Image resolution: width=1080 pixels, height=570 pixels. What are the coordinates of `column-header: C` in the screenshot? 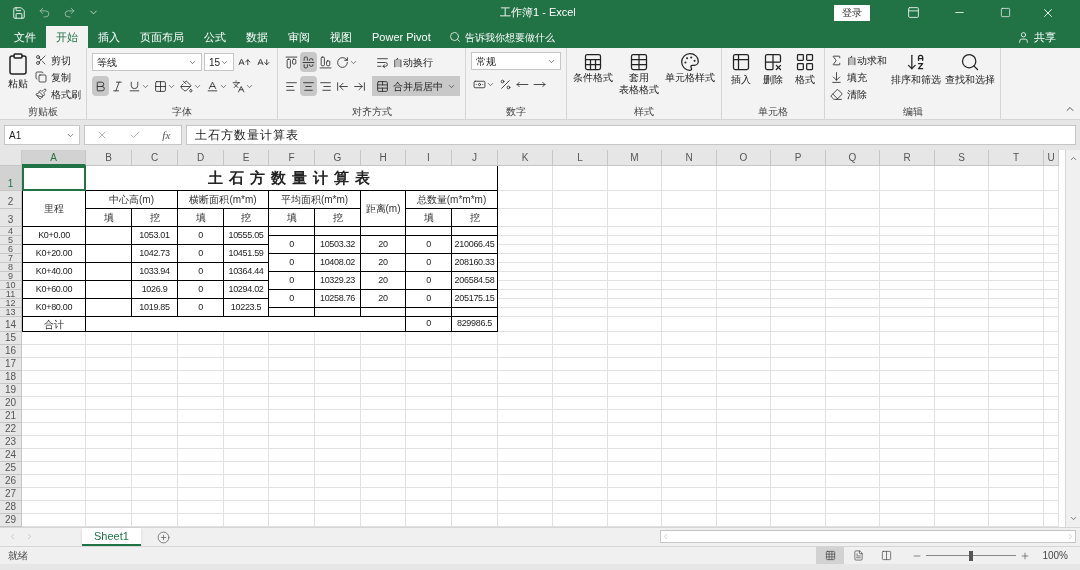 It's located at (155, 158).